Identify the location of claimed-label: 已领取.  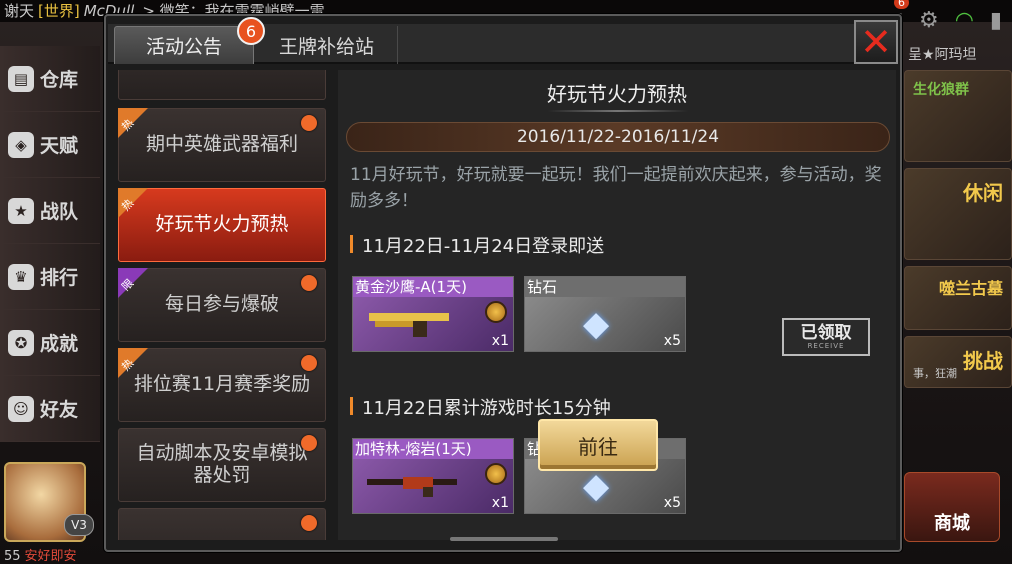
(826, 332).